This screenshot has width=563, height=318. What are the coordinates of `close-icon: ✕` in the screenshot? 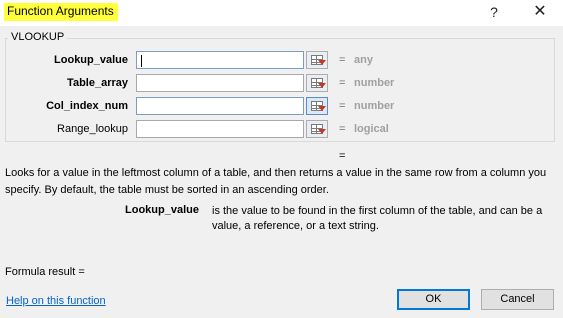 It's located at (540, 12).